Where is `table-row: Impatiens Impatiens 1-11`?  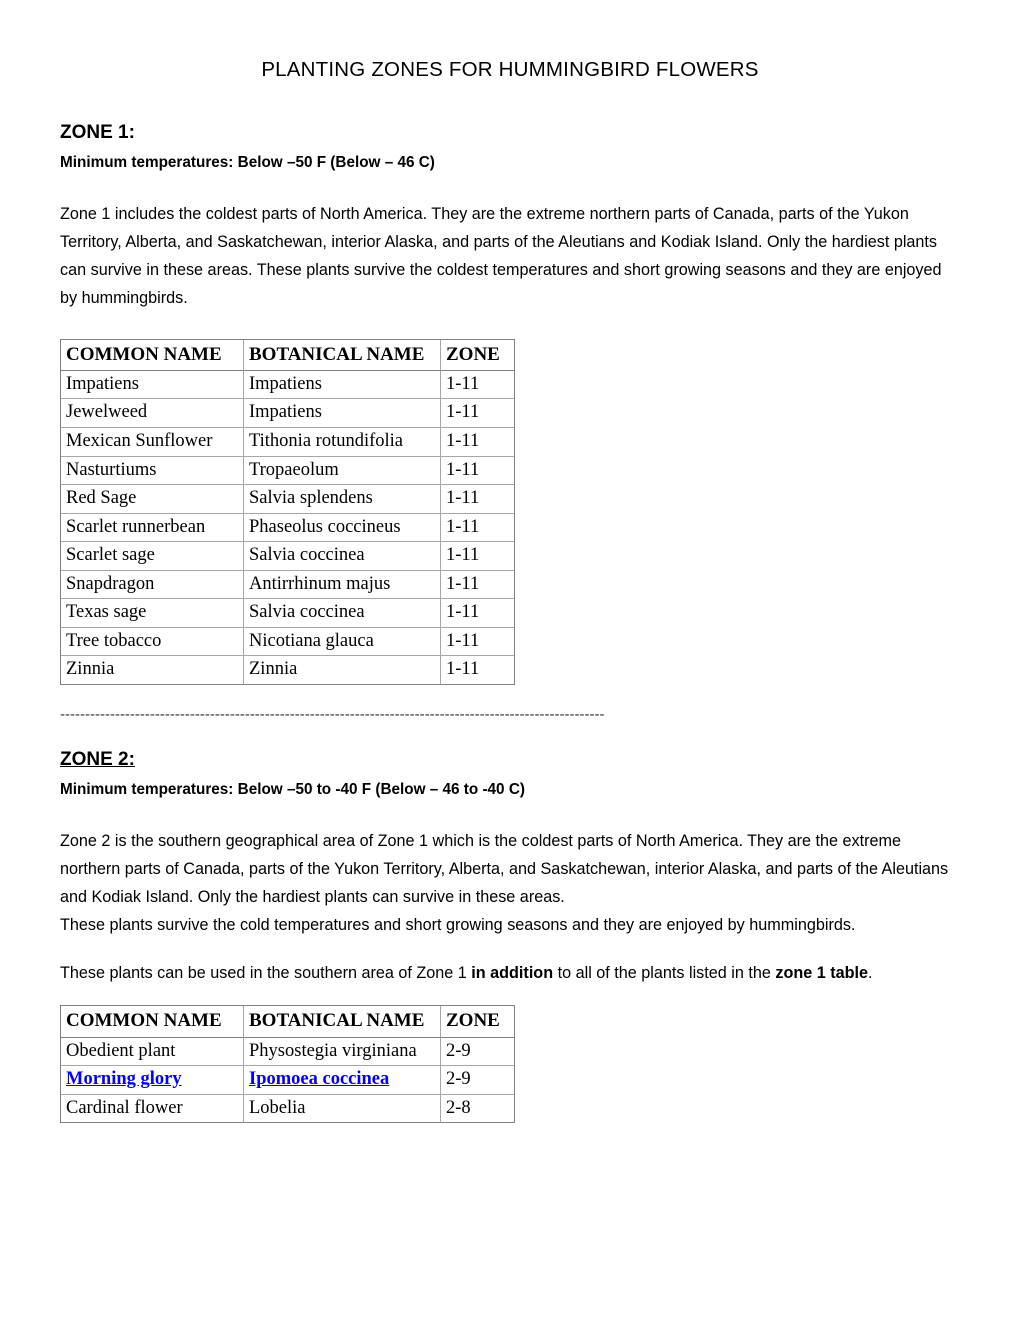 table-row: Impatiens Impatiens 1-11 is located at coordinates (288, 385).